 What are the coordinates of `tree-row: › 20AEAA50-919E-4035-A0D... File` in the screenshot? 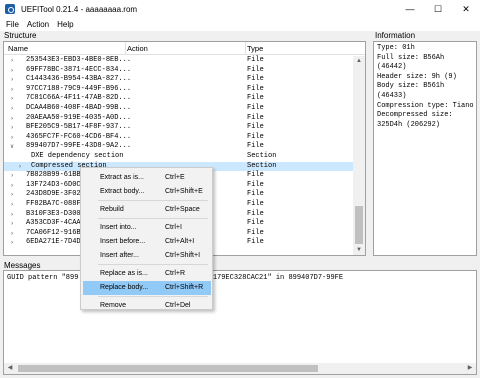 It's located at (179, 119).